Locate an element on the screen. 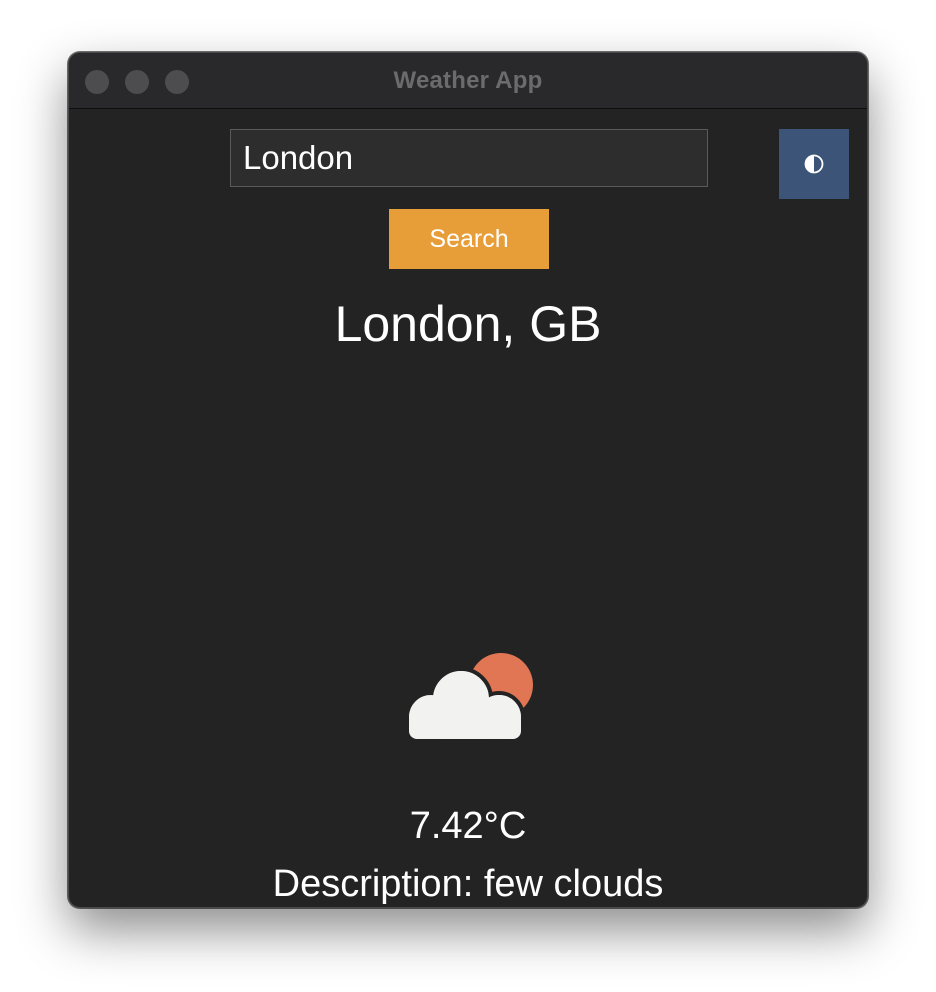  half-circle-contrast-icon is located at coordinates (814, 164).